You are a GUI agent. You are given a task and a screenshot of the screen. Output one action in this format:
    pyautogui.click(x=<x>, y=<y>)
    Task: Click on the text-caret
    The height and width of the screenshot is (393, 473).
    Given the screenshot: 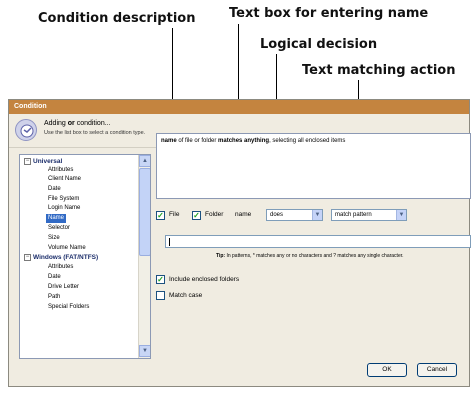 What is the action you would take?
    pyautogui.click(x=169, y=242)
    